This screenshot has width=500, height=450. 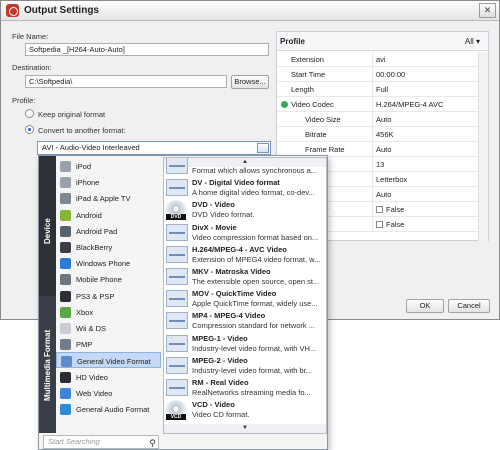 What do you see at coordinates (382, 89) in the screenshot?
I see `profile-row-value: Full` at bounding box center [382, 89].